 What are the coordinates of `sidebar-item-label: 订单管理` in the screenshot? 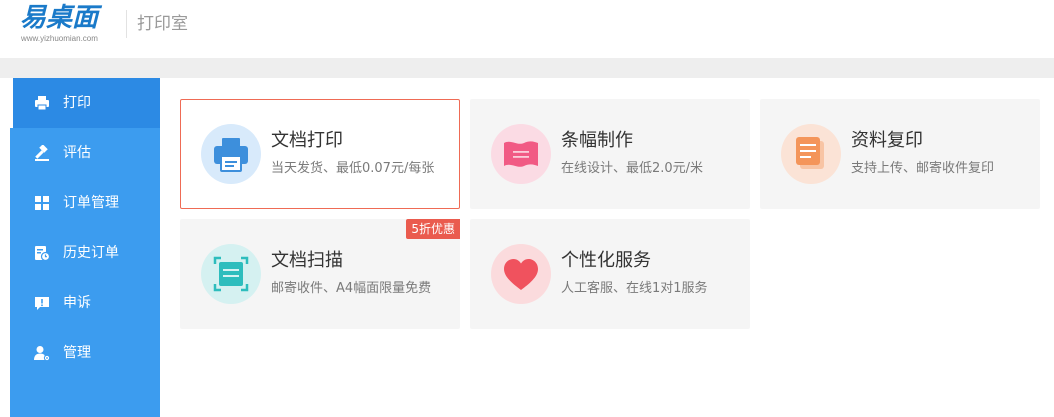 It's located at (91, 203).